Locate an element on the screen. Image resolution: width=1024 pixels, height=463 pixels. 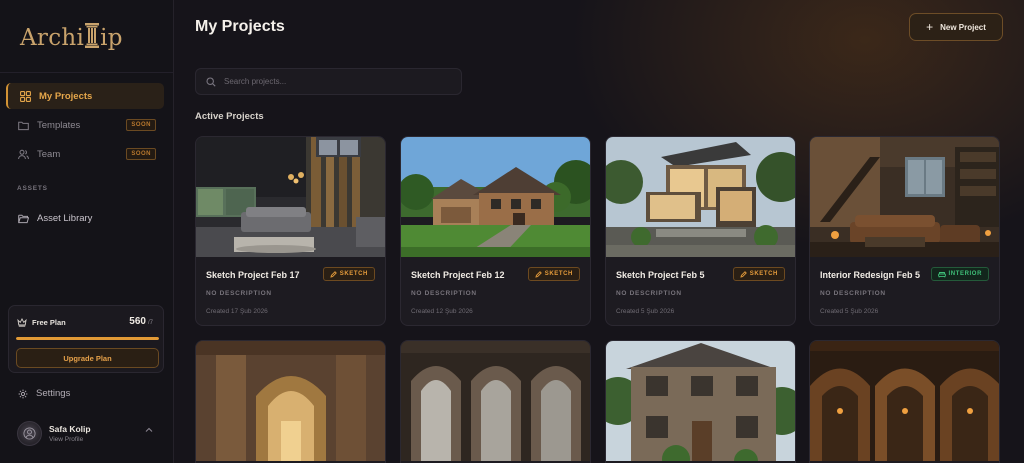
plan-name-text: Free Plan is located at coordinates (49, 322).